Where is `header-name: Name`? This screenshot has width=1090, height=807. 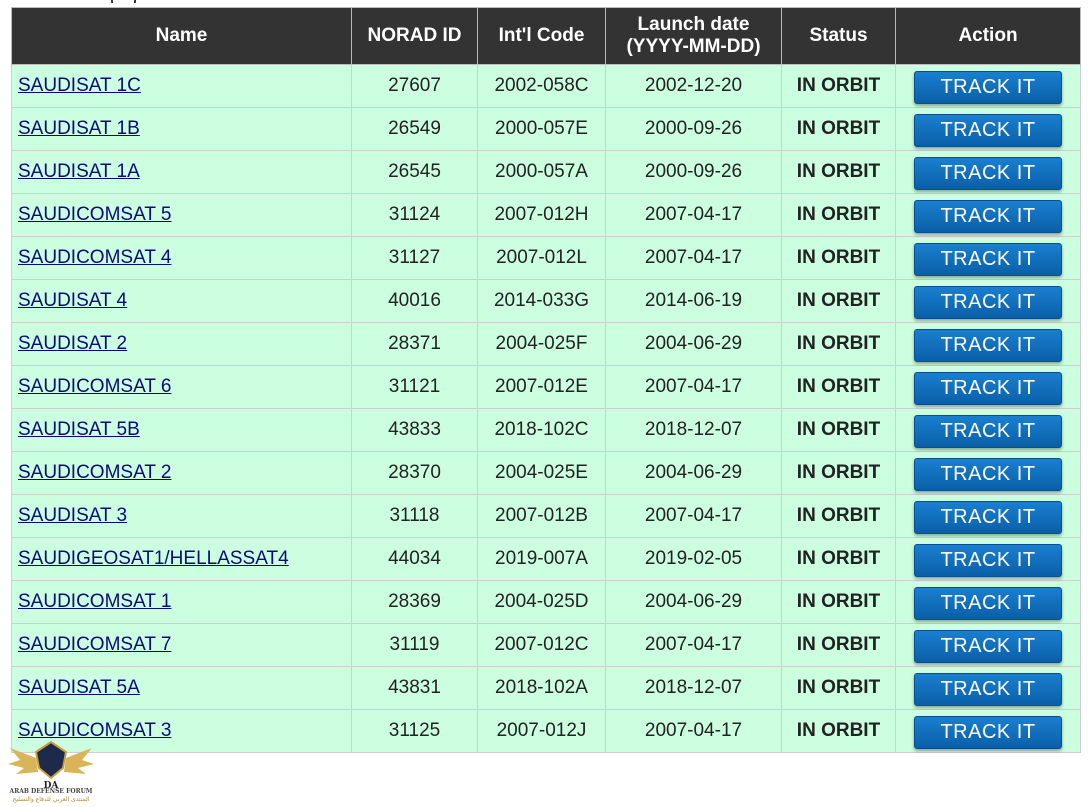 header-name: Name is located at coordinates (181, 36).